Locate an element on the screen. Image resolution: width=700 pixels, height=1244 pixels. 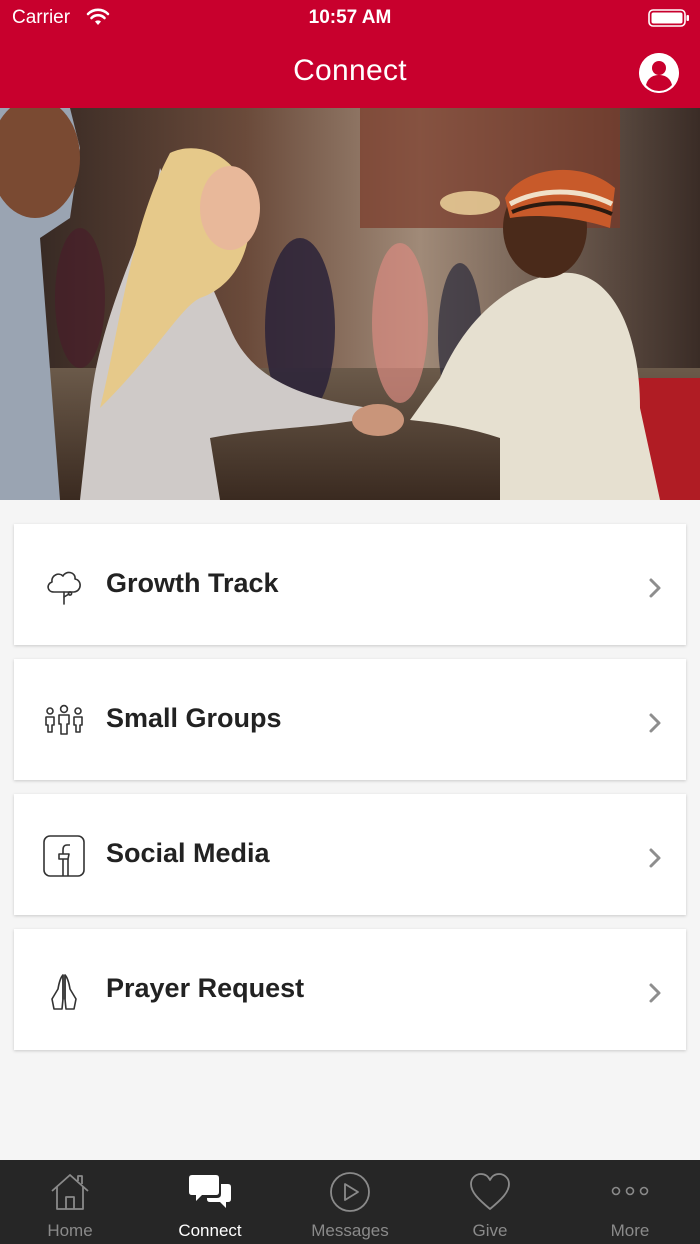
tab-label: Home is located at coordinates (70, 1230).